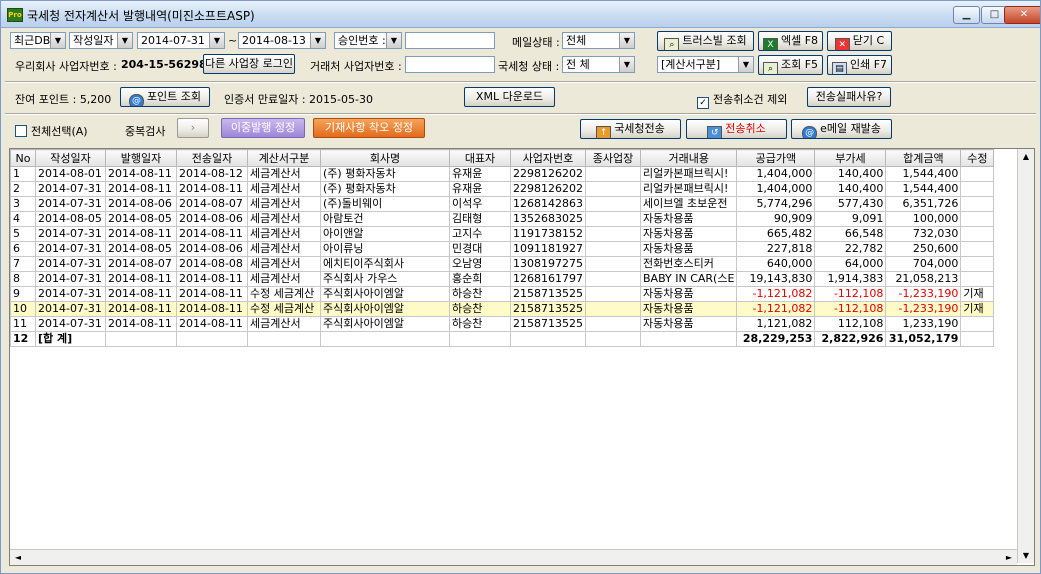  I want to click on column-header: 종사업장, so click(613, 158).